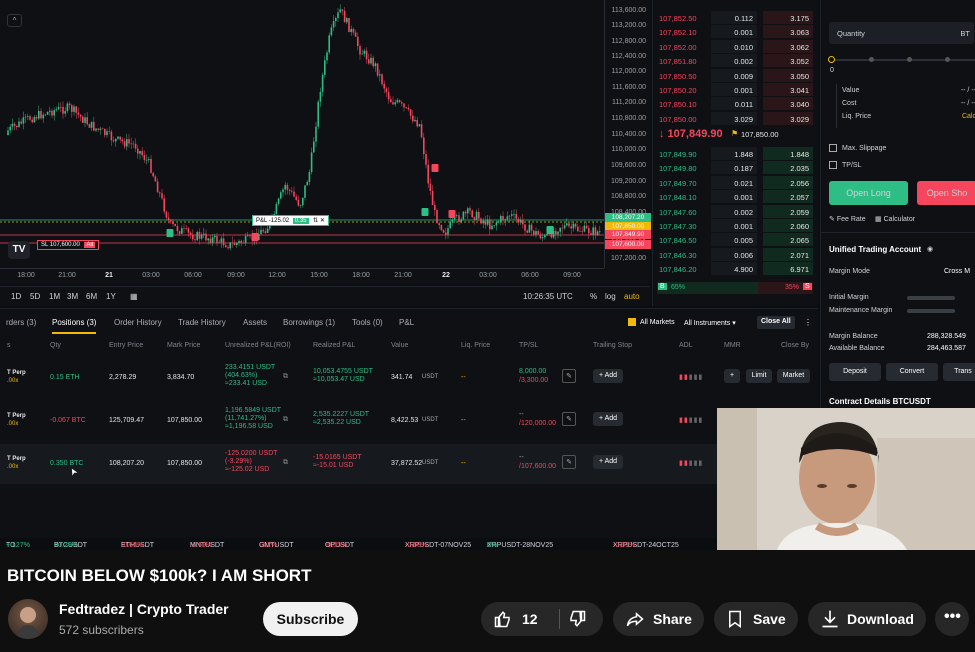 The width and height of the screenshot is (975, 652). What do you see at coordinates (776, 322) in the screenshot?
I see `close-all-button: Close All` at bounding box center [776, 322].